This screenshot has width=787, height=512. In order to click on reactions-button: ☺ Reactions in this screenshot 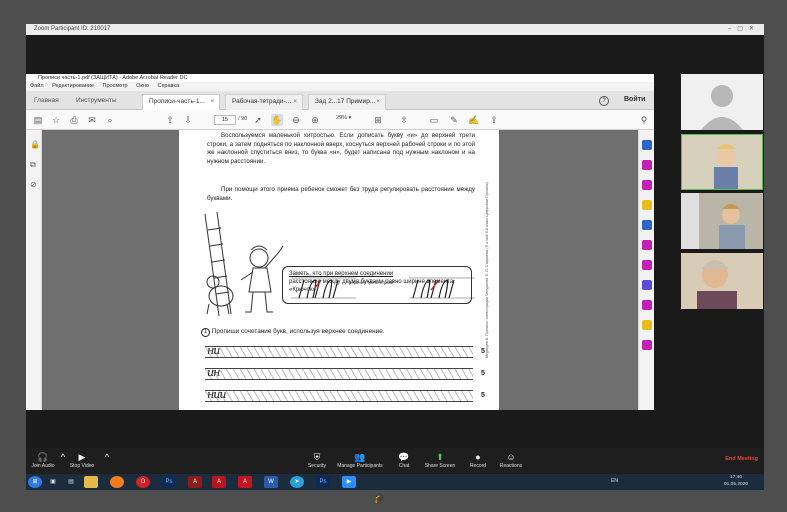, I will do `click(511, 460)`.